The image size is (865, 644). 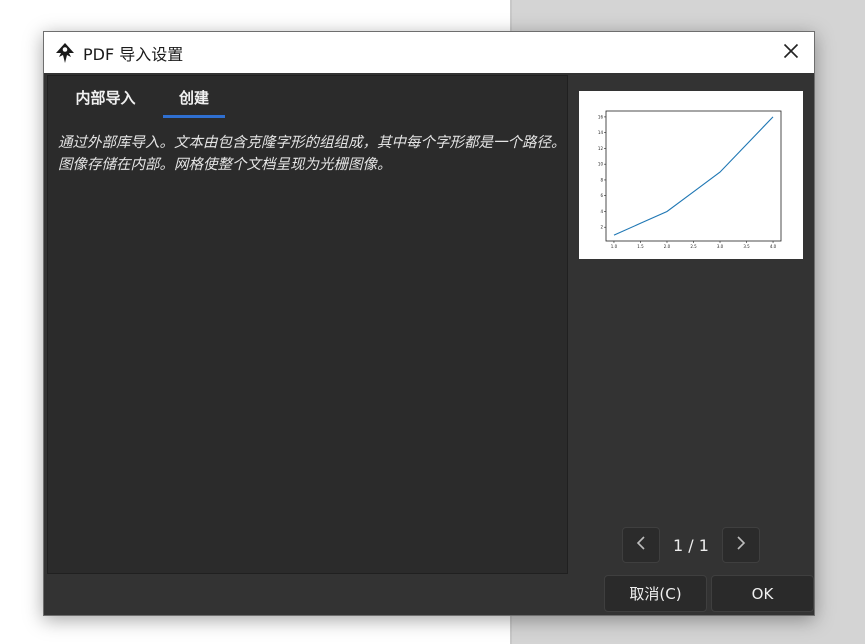 I want to click on preview-chart: 1.0 1.5 2.0 2.5 3.0 3.5 4.0 2 4 6 8 10 12 14 16, so click(x=690, y=179).